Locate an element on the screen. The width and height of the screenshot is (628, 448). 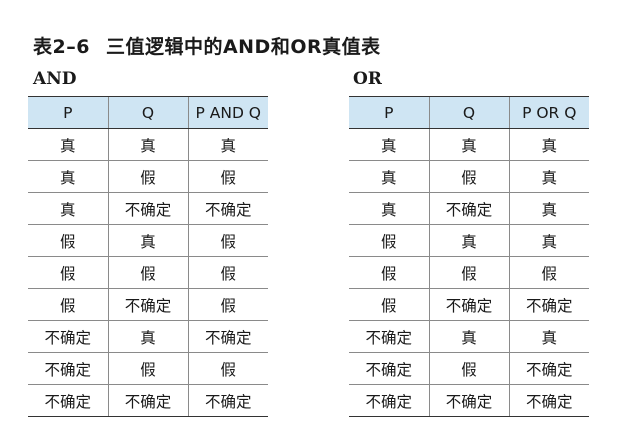
table-row: 假 真 假 is located at coordinates (148, 240).